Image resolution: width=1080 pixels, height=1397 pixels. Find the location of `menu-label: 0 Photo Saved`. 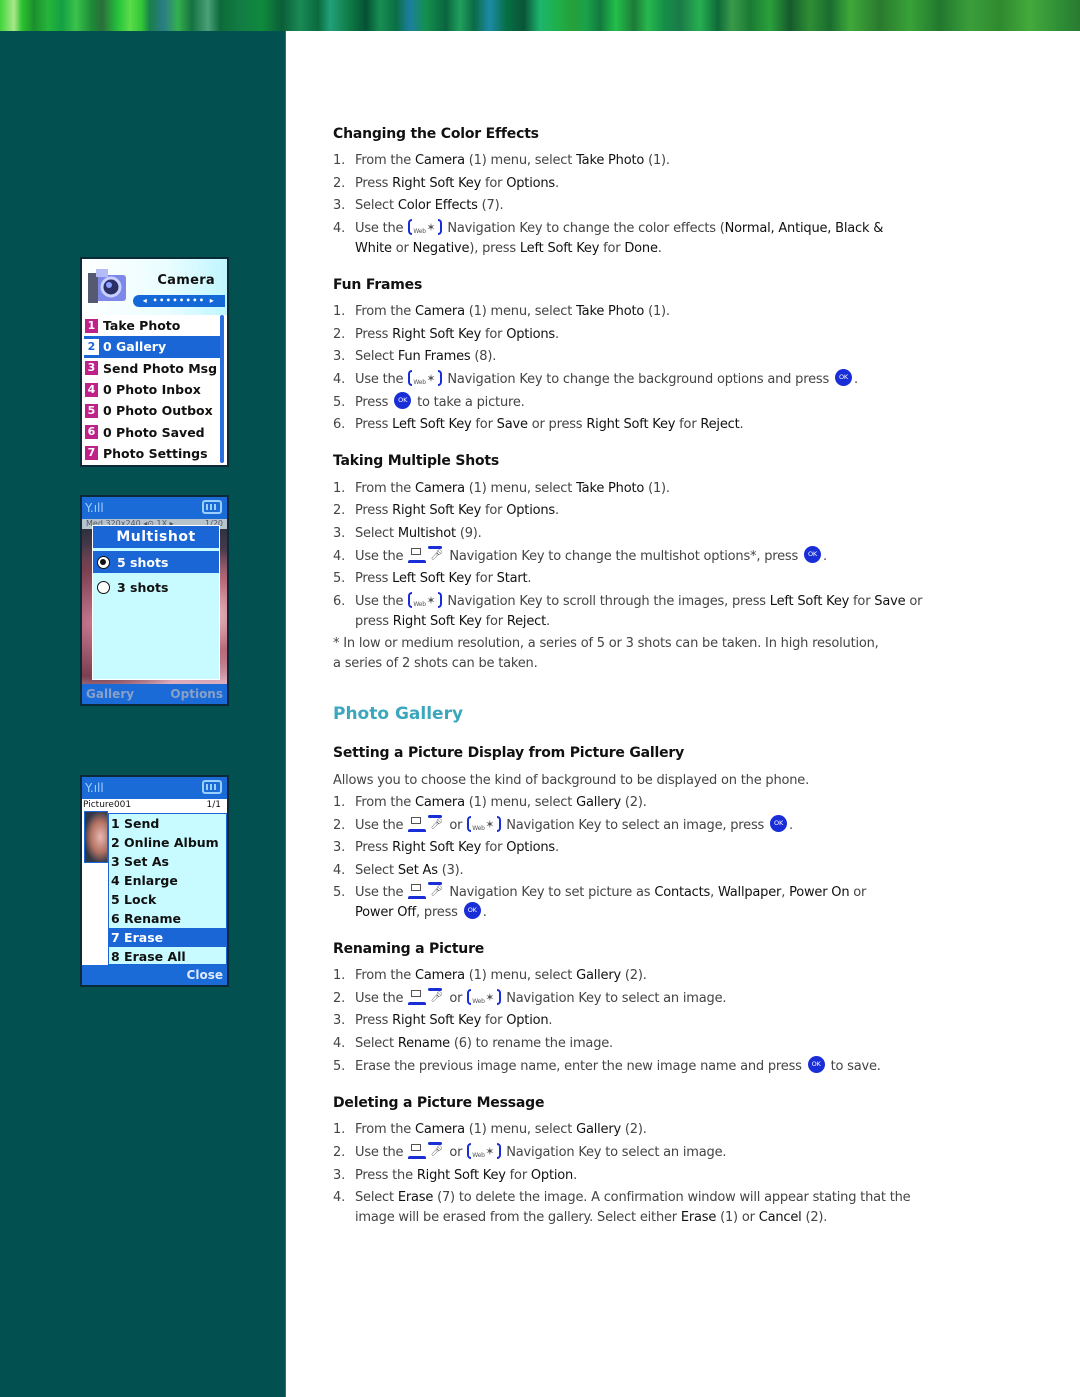

menu-label: 0 Photo Saved is located at coordinates (154, 432).